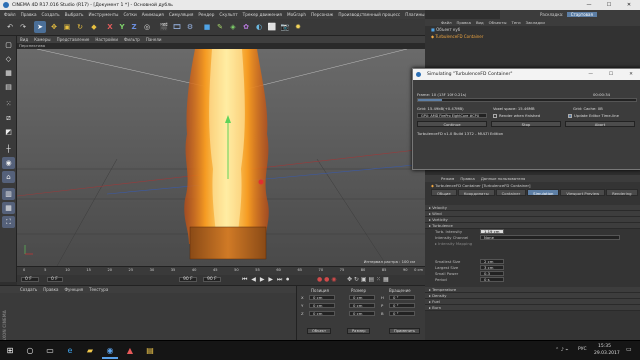 This screenshot has height=360, width=640. What do you see at coordinates (476, 192) in the screenshot?
I see `tab-координаты: Координаты` at bounding box center [476, 192].